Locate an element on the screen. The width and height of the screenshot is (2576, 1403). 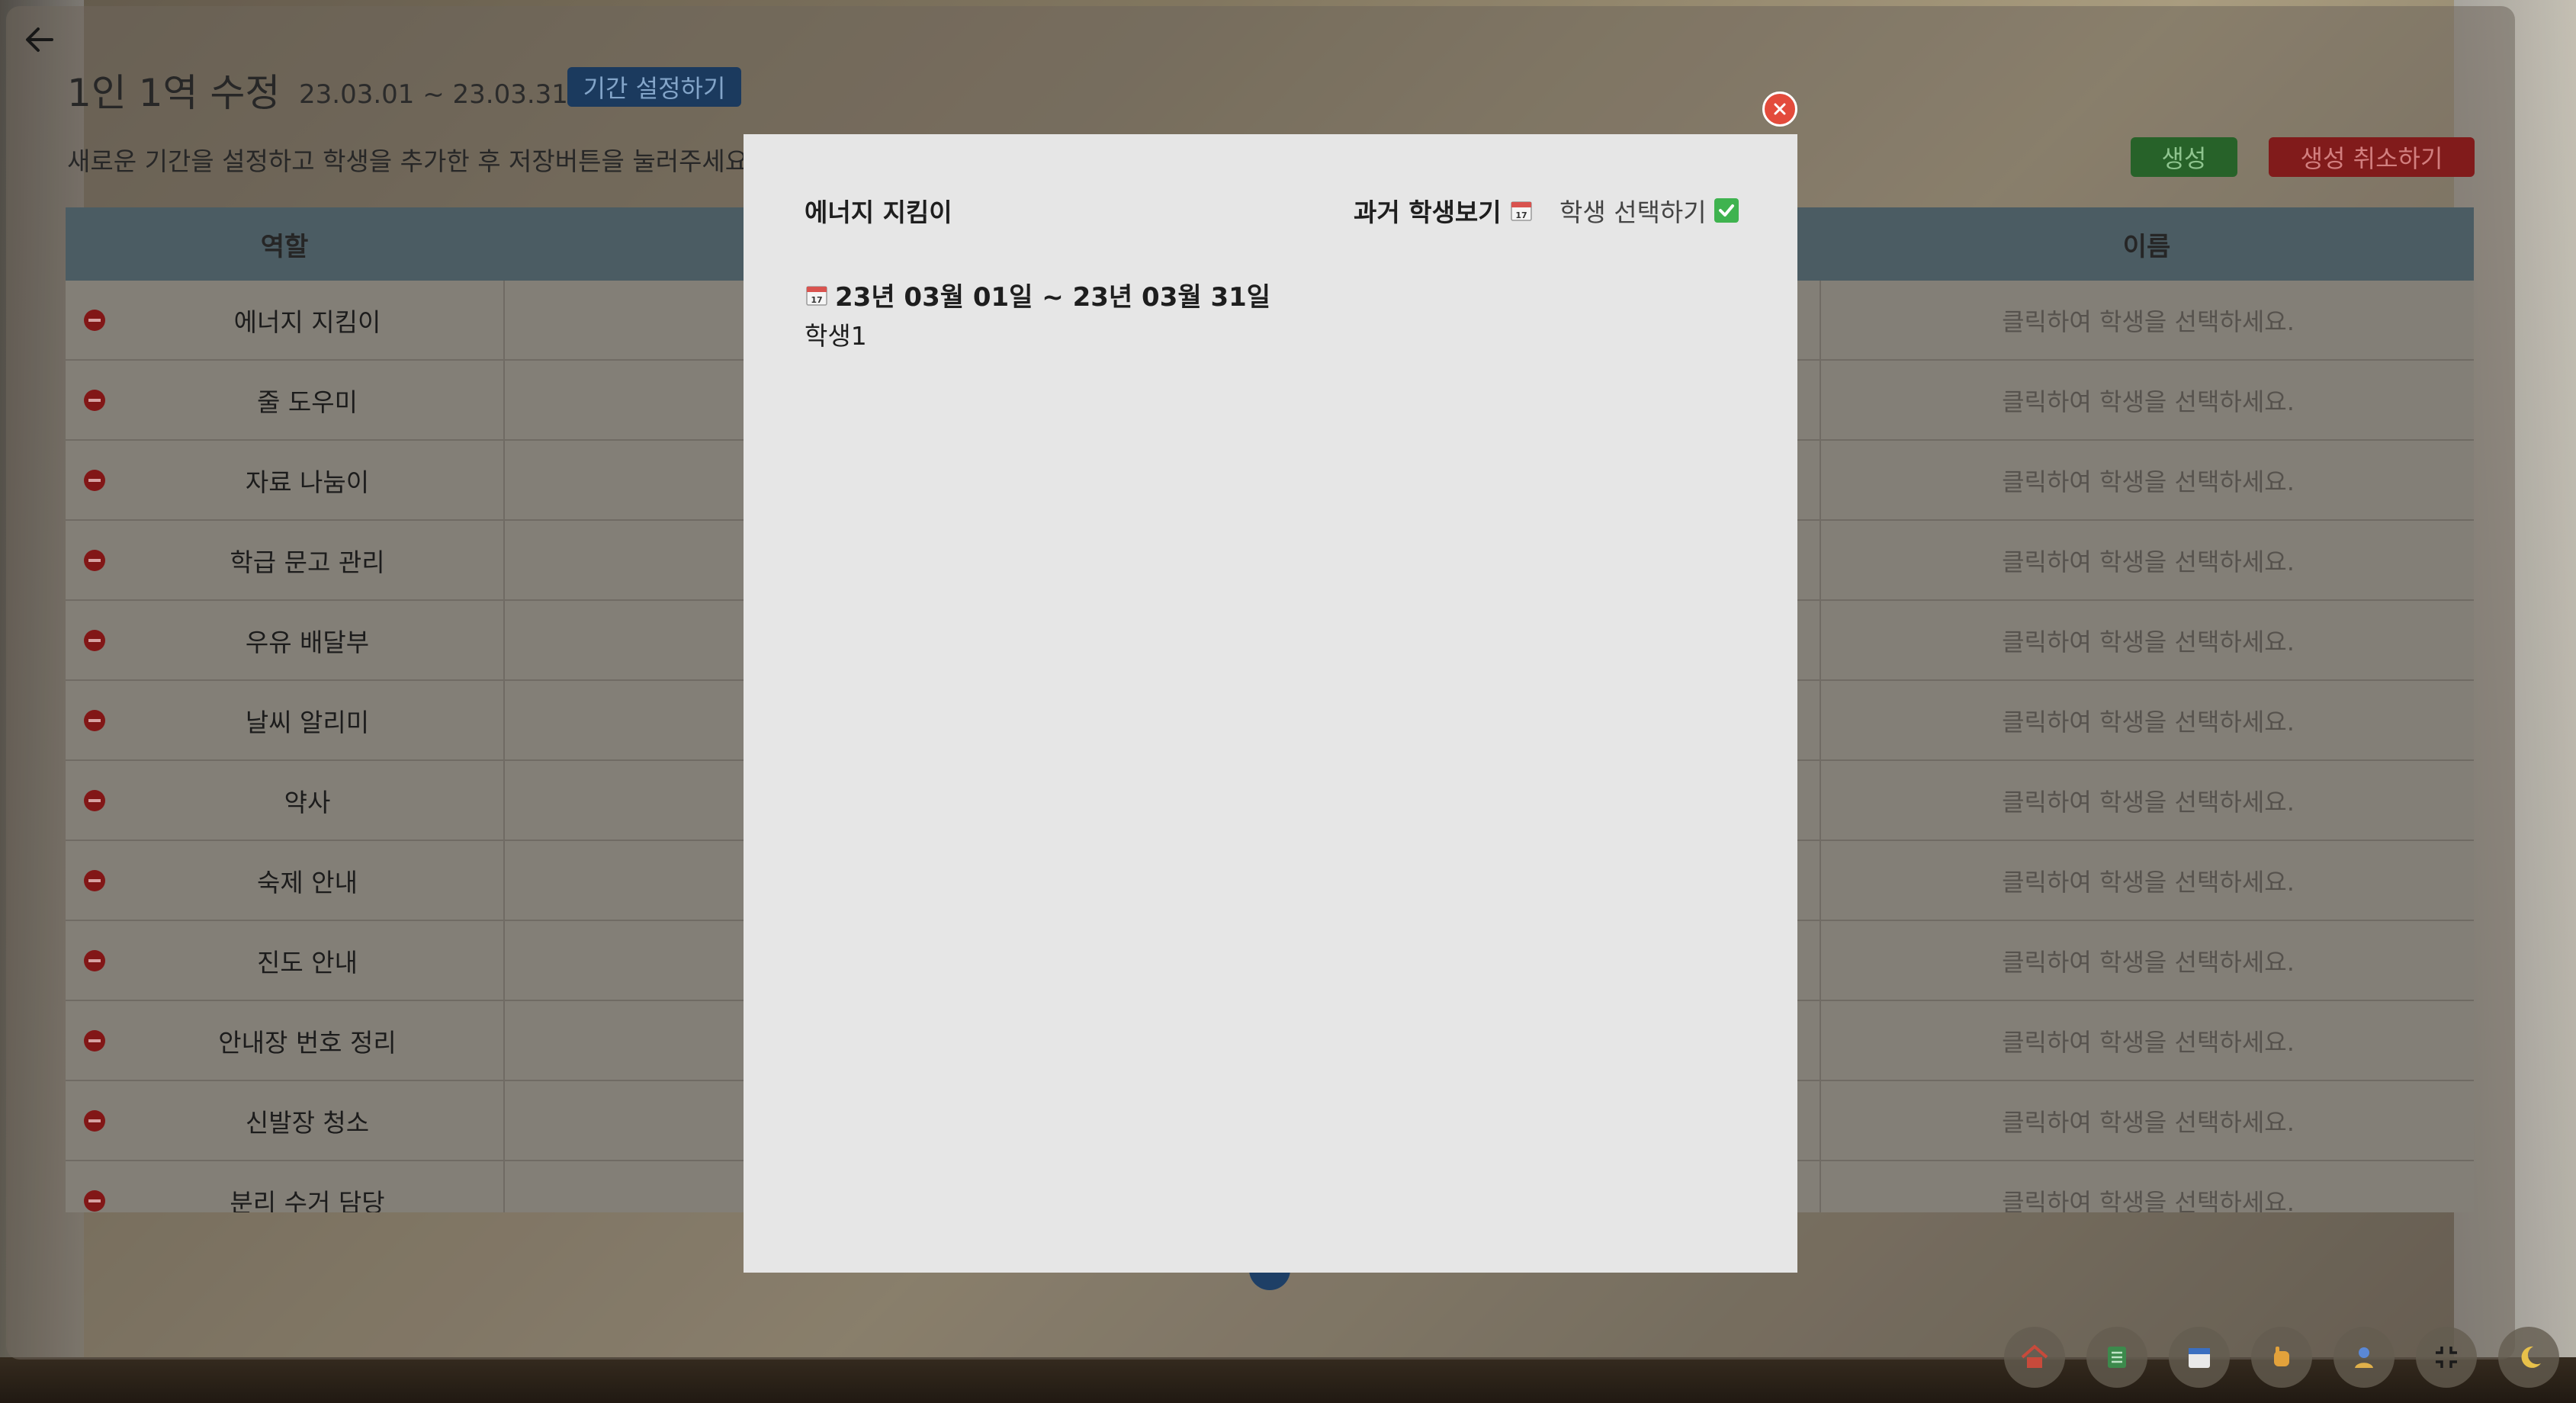
date-range: 17 23년 03월 01일 ~ 23년 03월 31일 is located at coordinates (1037, 294).